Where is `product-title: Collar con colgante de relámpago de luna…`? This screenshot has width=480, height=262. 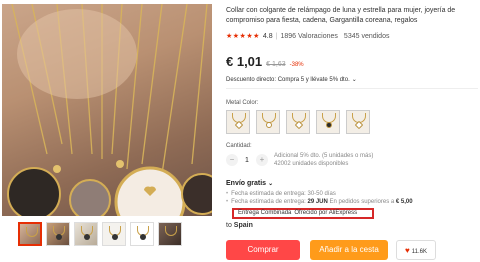
product-title: Collar con colgante de relámpago de luna… is located at coordinates (341, 15).